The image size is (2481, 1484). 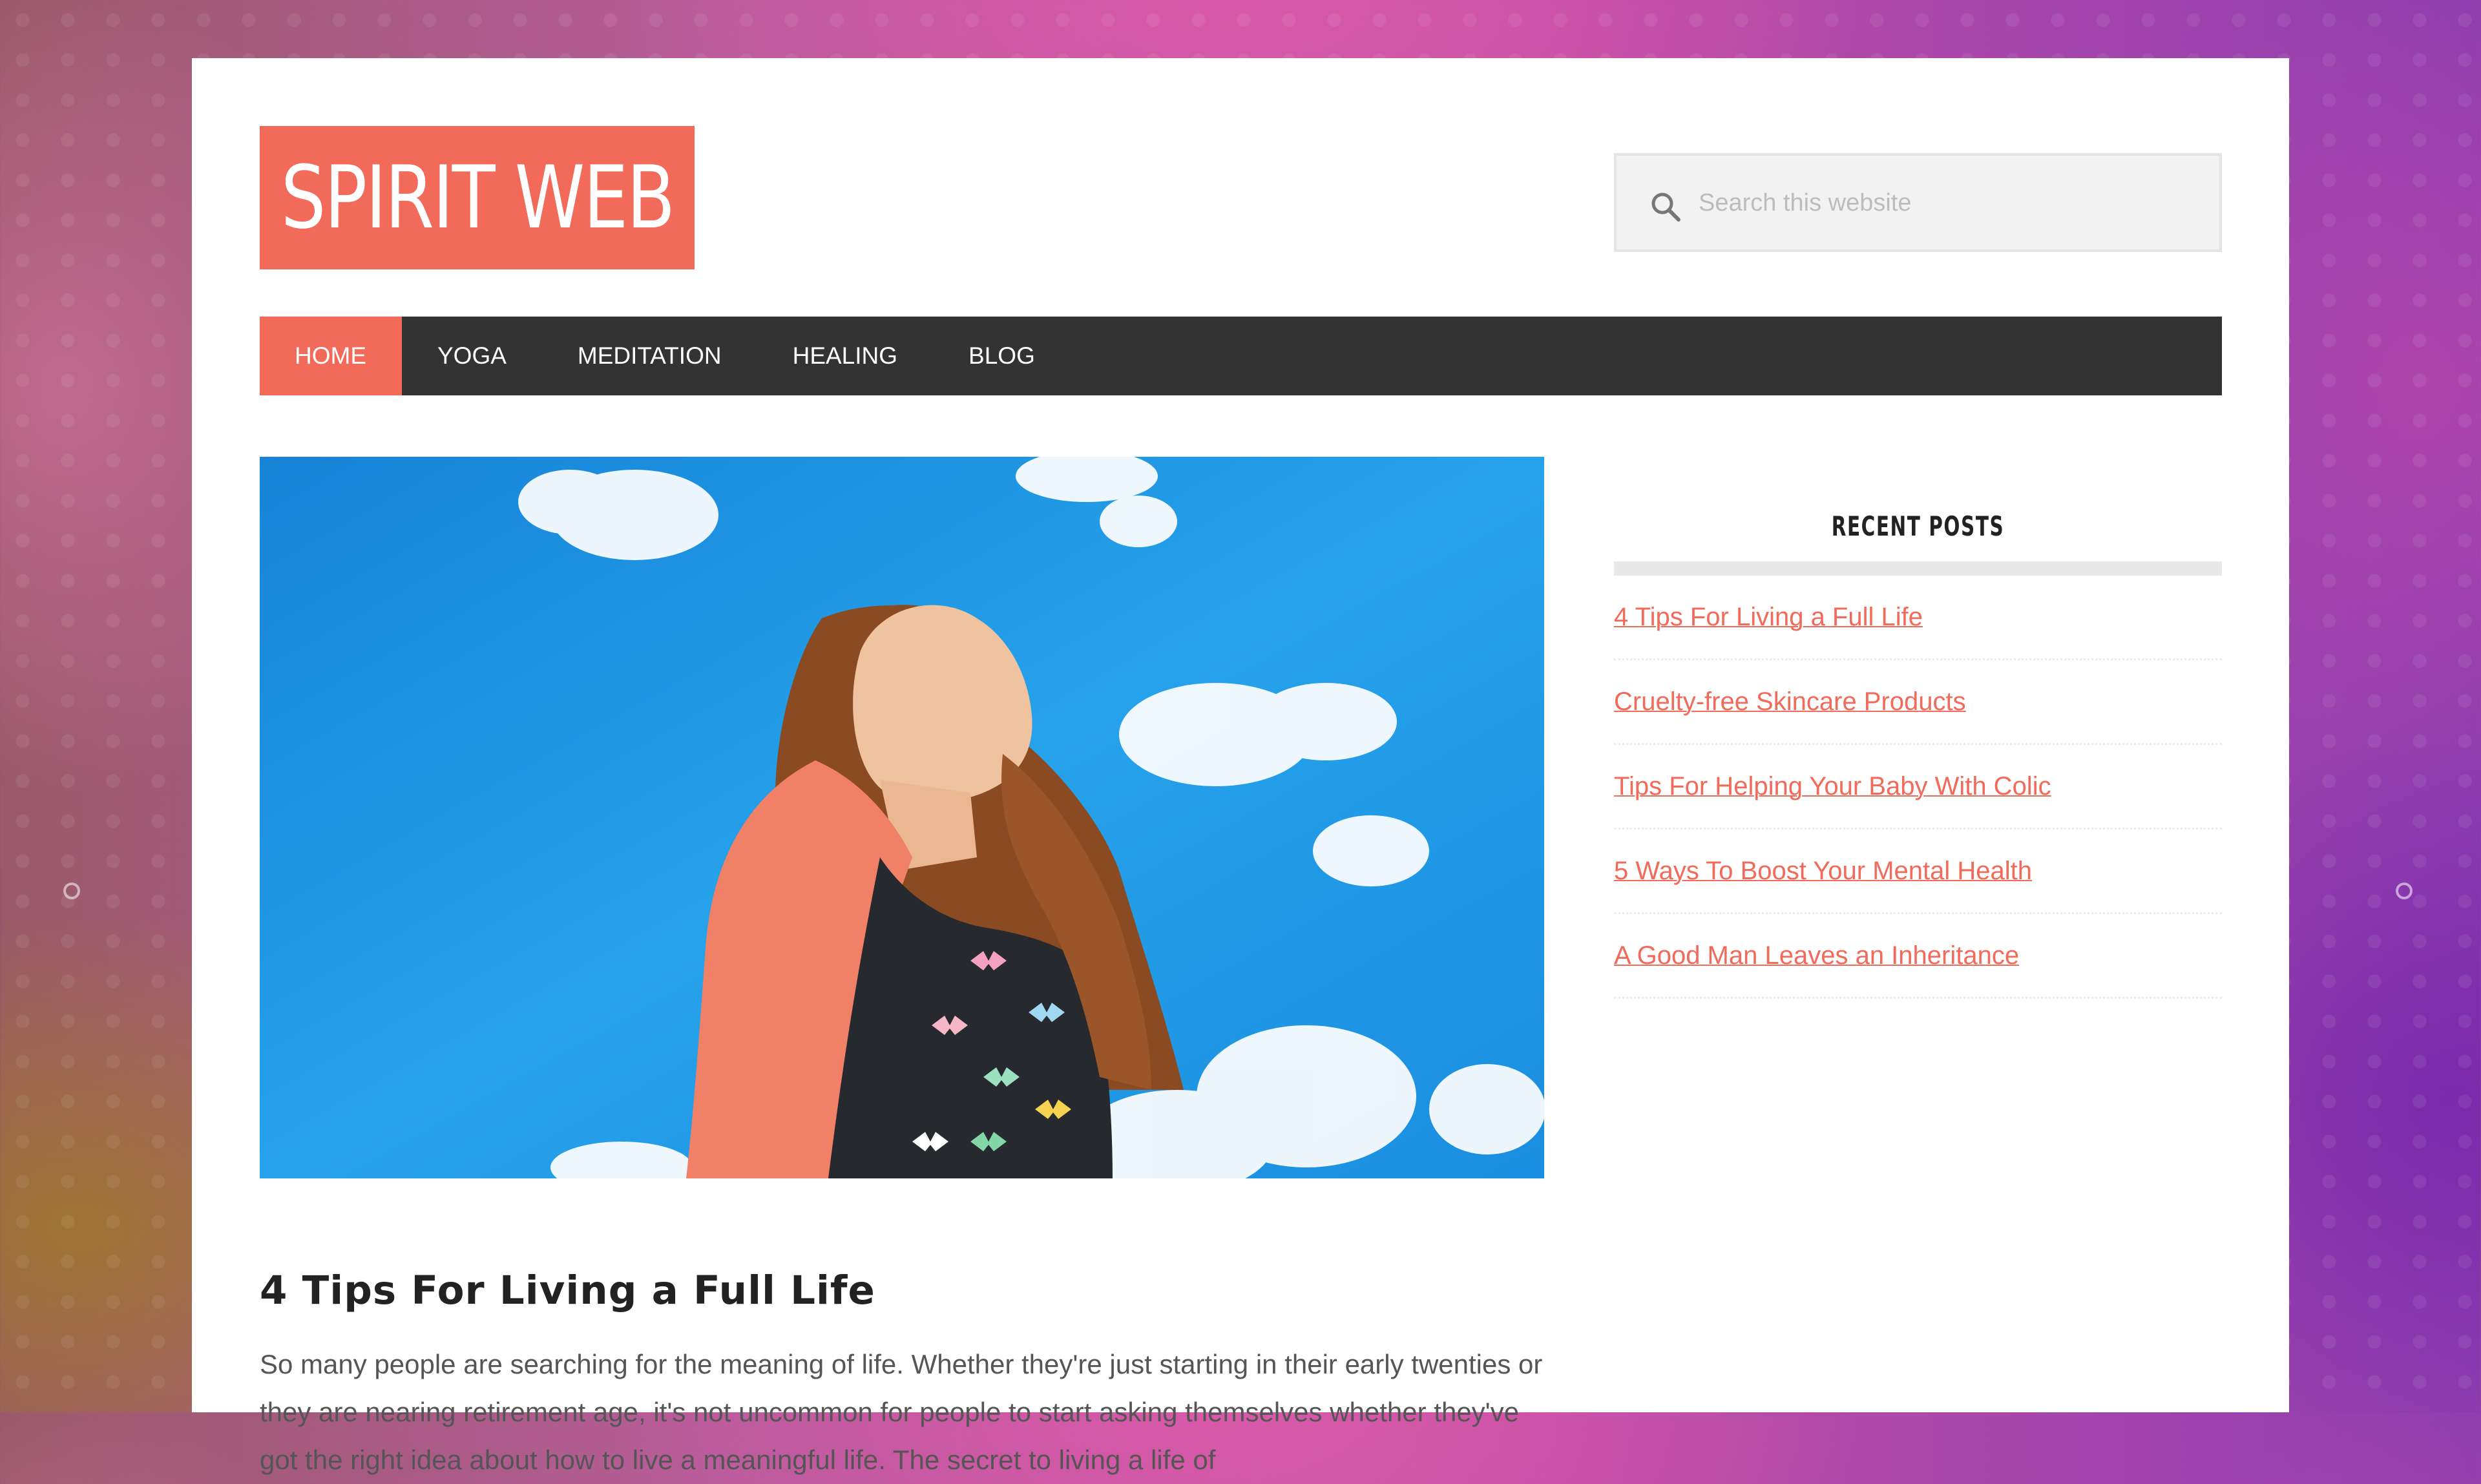 What do you see at coordinates (1823, 871) in the screenshot?
I see `recent-post-link: 5 Ways To Boost Your Mental Health` at bounding box center [1823, 871].